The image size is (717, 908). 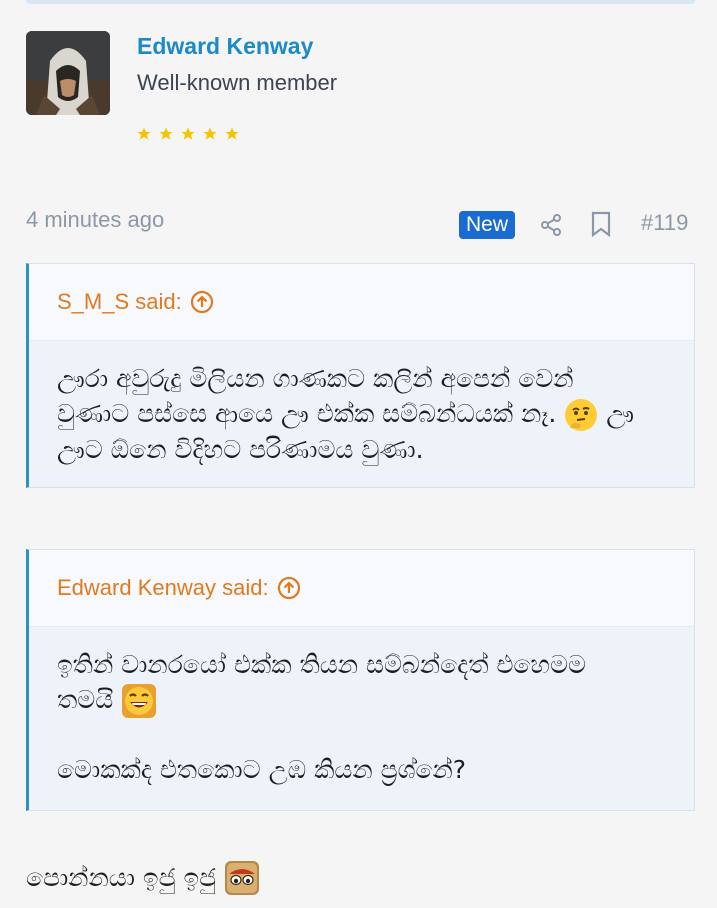 What do you see at coordinates (581, 415) in the screenshot?
I see `thinking-face-emoji` at bounding box center [581, 415].